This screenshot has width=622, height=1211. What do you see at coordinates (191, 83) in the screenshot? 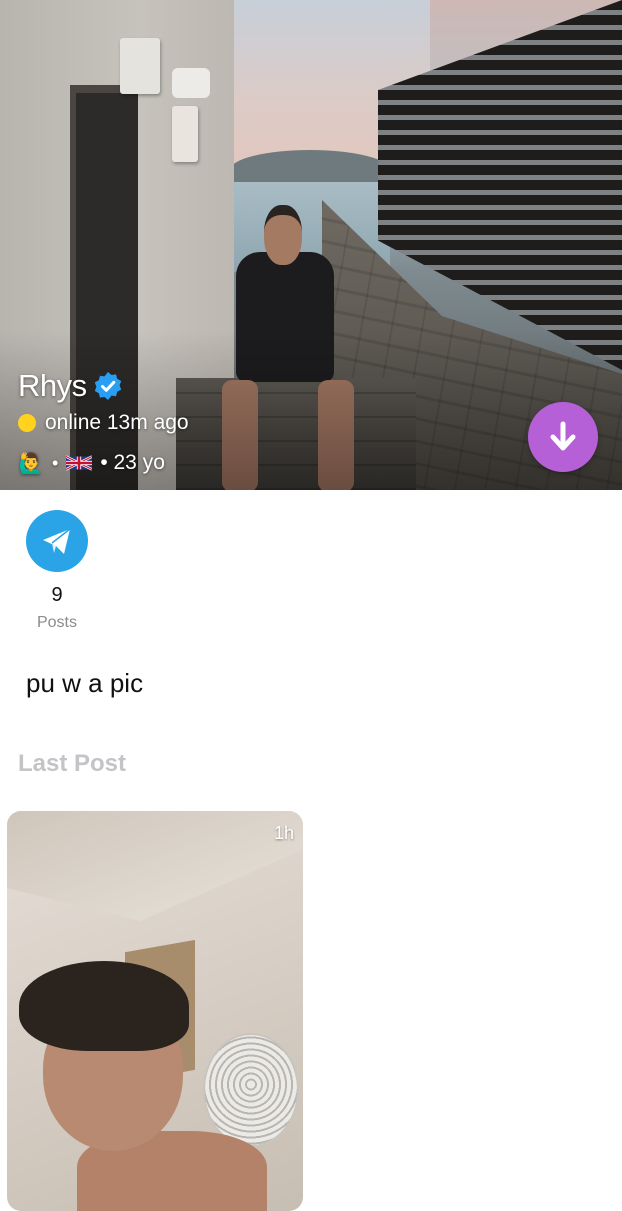
I see `photo-security-camera` at bounding box center [191, 83].